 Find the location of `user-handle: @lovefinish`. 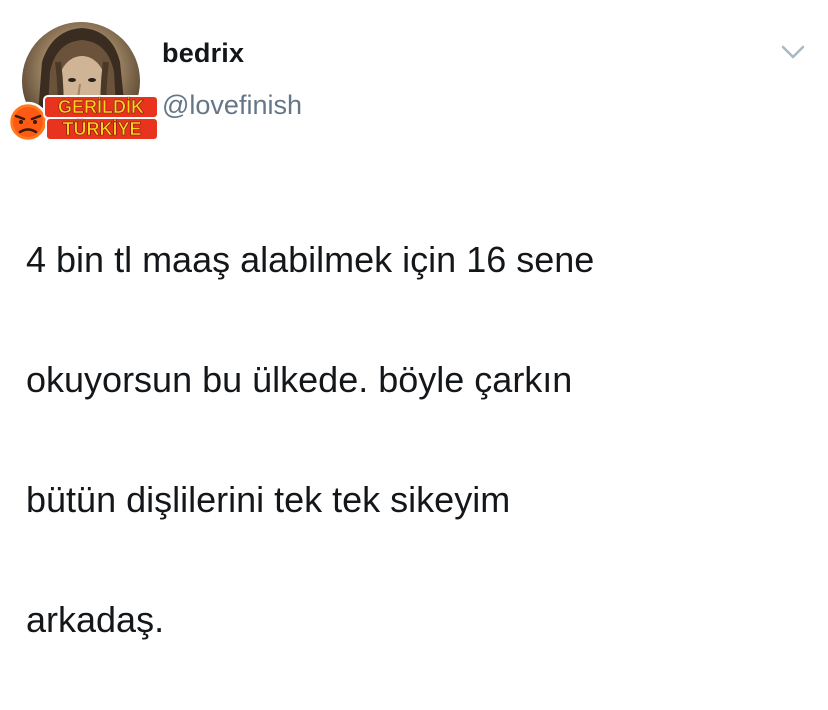

user-handle: @lovefinish is located at coordinates (232, 105).